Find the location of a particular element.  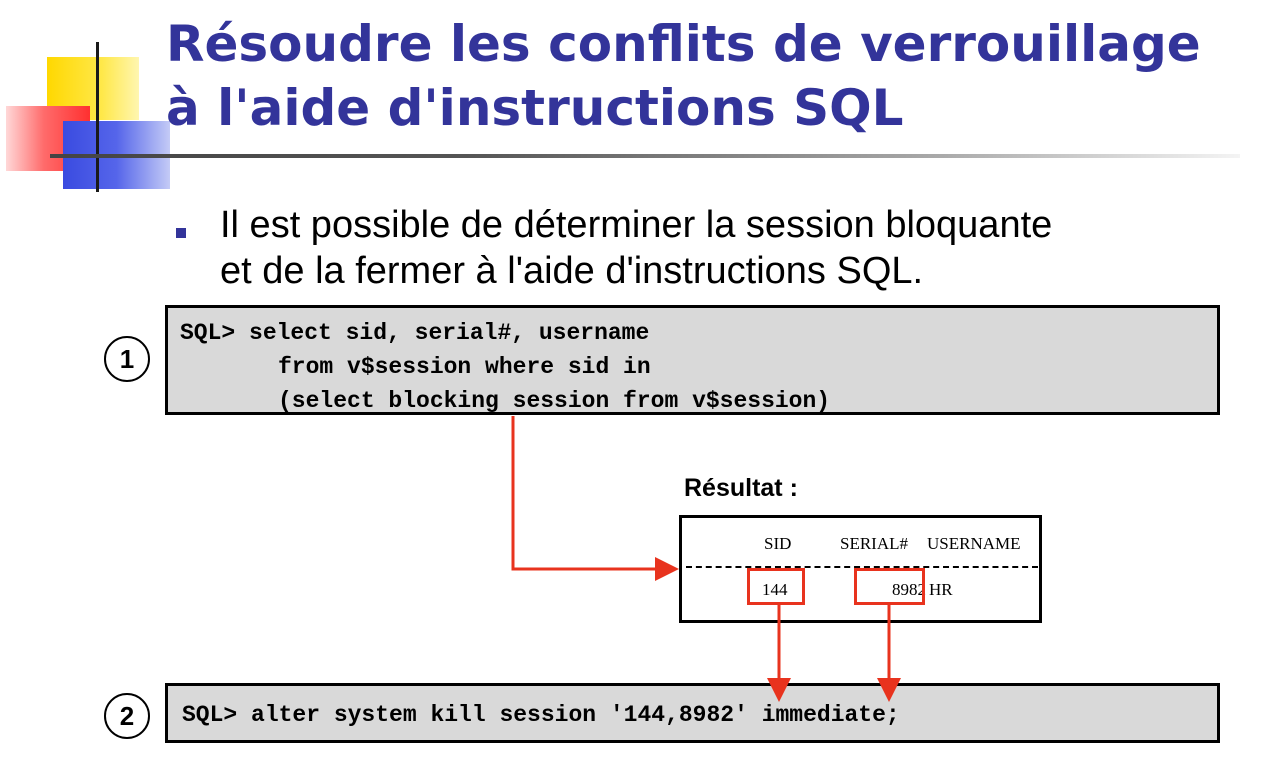

result-header-sid: SID is located at coordinates (778, 543).